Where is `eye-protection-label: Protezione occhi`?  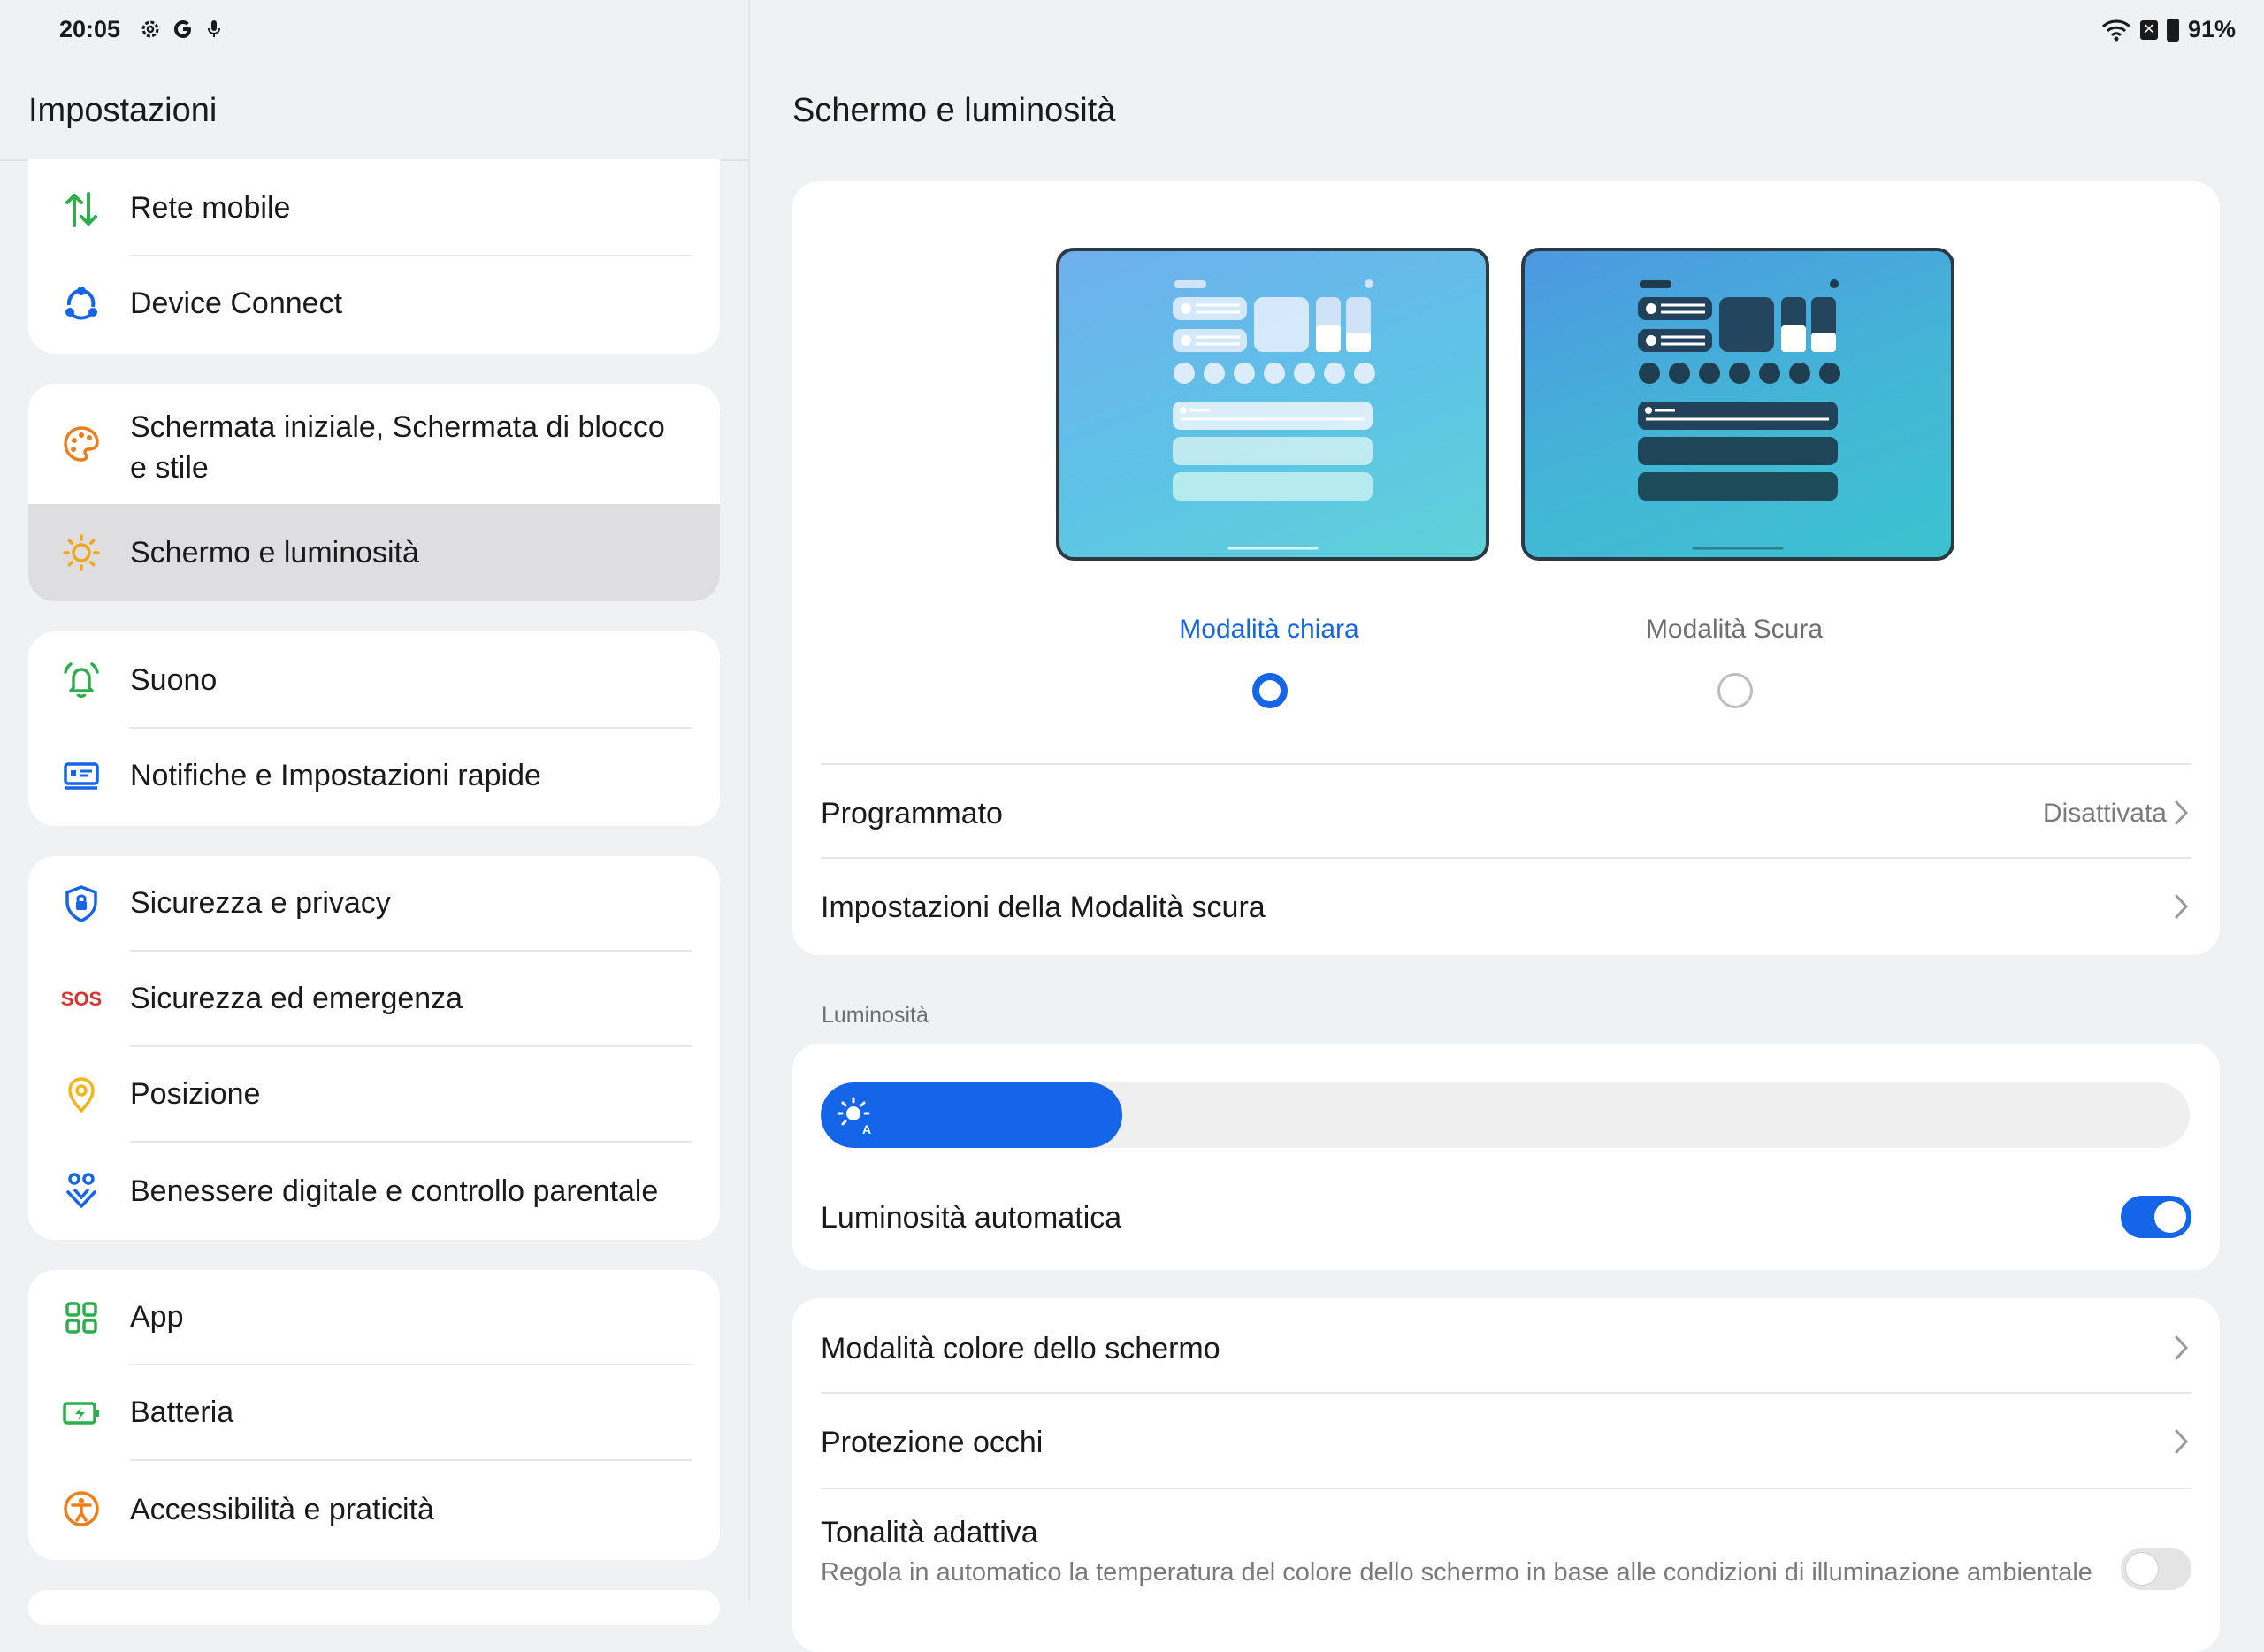
eye-protection-label: Protezione occhi is located at coordinates (932, 1442).